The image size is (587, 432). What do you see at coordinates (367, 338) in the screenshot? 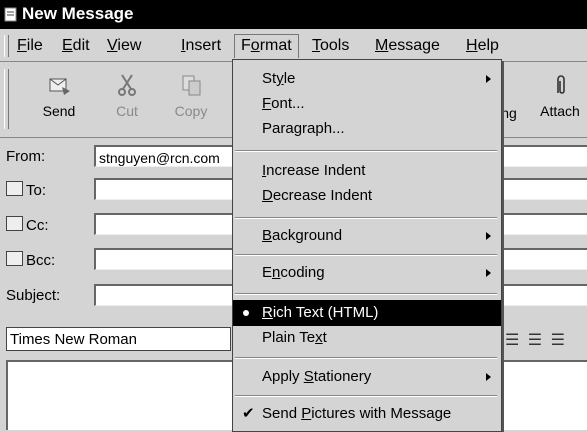
I see `menu-item-plain-text: Plain Text` at bounding box center [367, 338].